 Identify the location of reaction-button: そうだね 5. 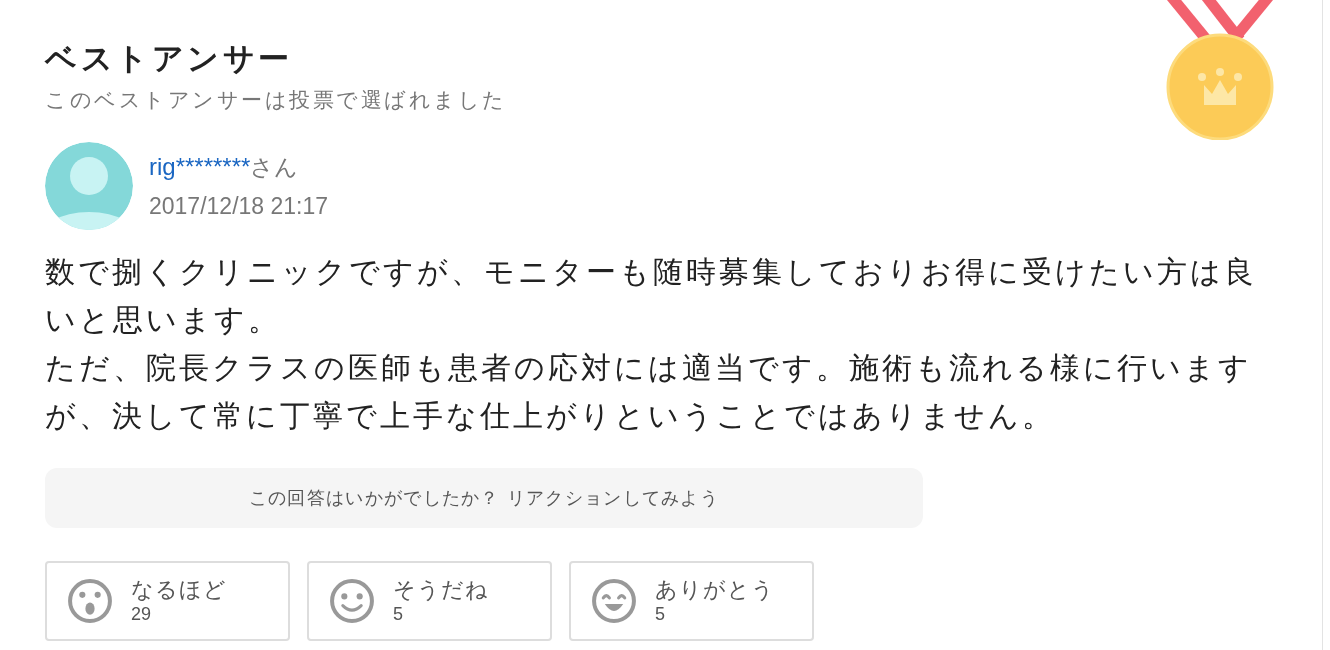
(429, 601).